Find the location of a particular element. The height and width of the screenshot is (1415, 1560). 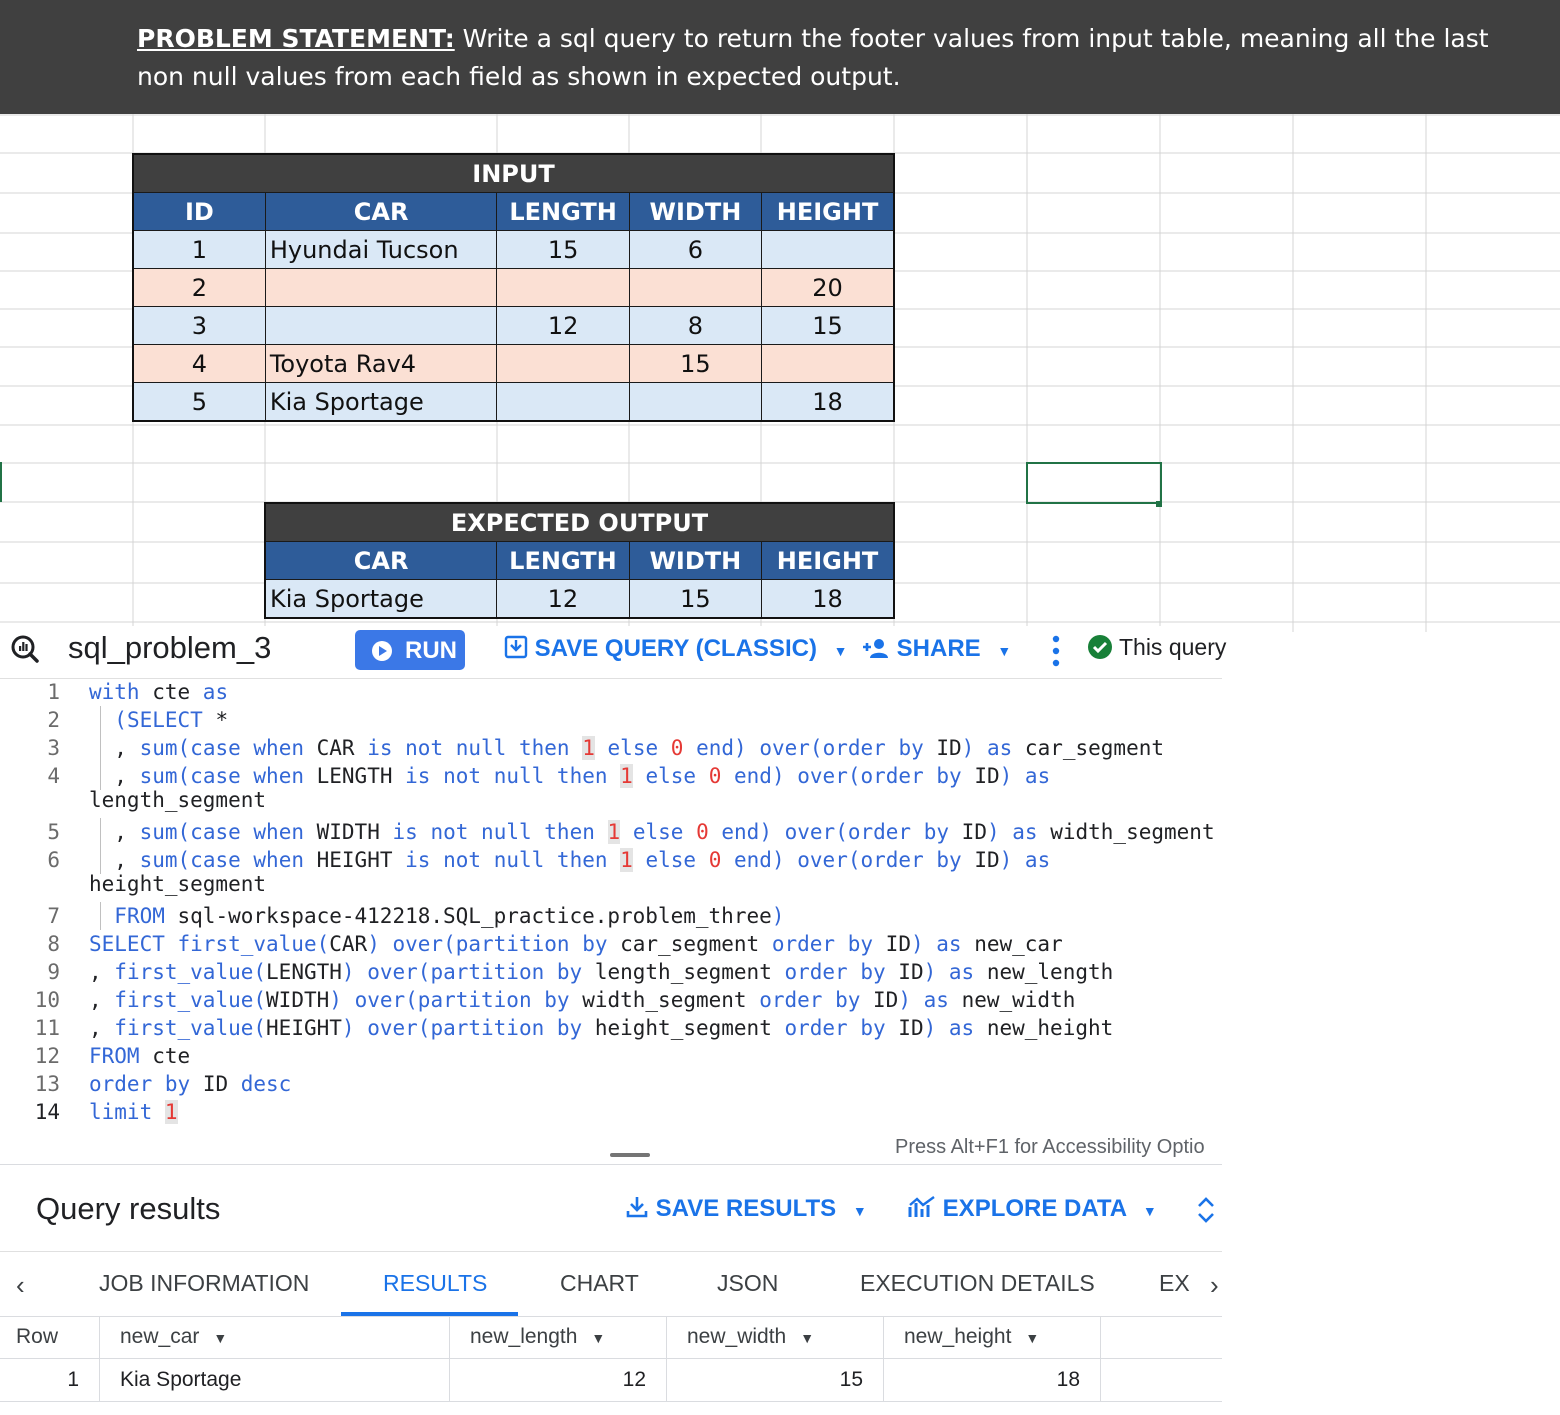

save-results-label: SAVE RESULTS is located at coordinates (746, 1208).